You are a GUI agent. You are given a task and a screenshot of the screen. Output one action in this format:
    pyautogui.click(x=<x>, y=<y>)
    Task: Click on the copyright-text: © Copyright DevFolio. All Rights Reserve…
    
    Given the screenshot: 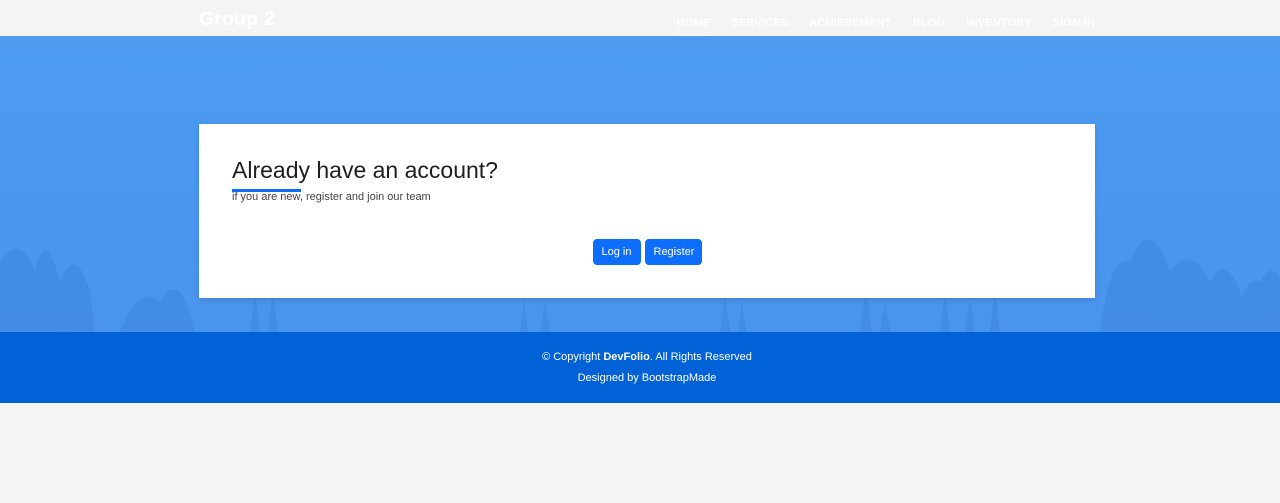 What is the action you would take?
    pyautogui.click(x=640, y=357)
    